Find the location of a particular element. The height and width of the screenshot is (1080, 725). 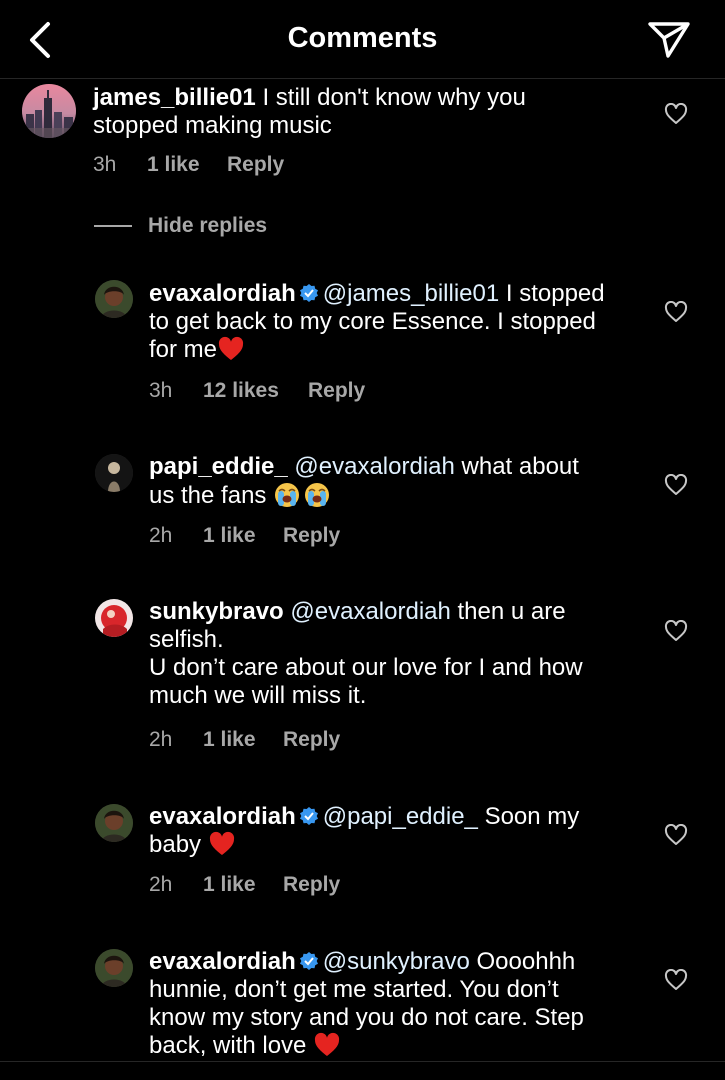

comment-body-line: know my story and you do not care. Step is located at coordinates (366, 1017).